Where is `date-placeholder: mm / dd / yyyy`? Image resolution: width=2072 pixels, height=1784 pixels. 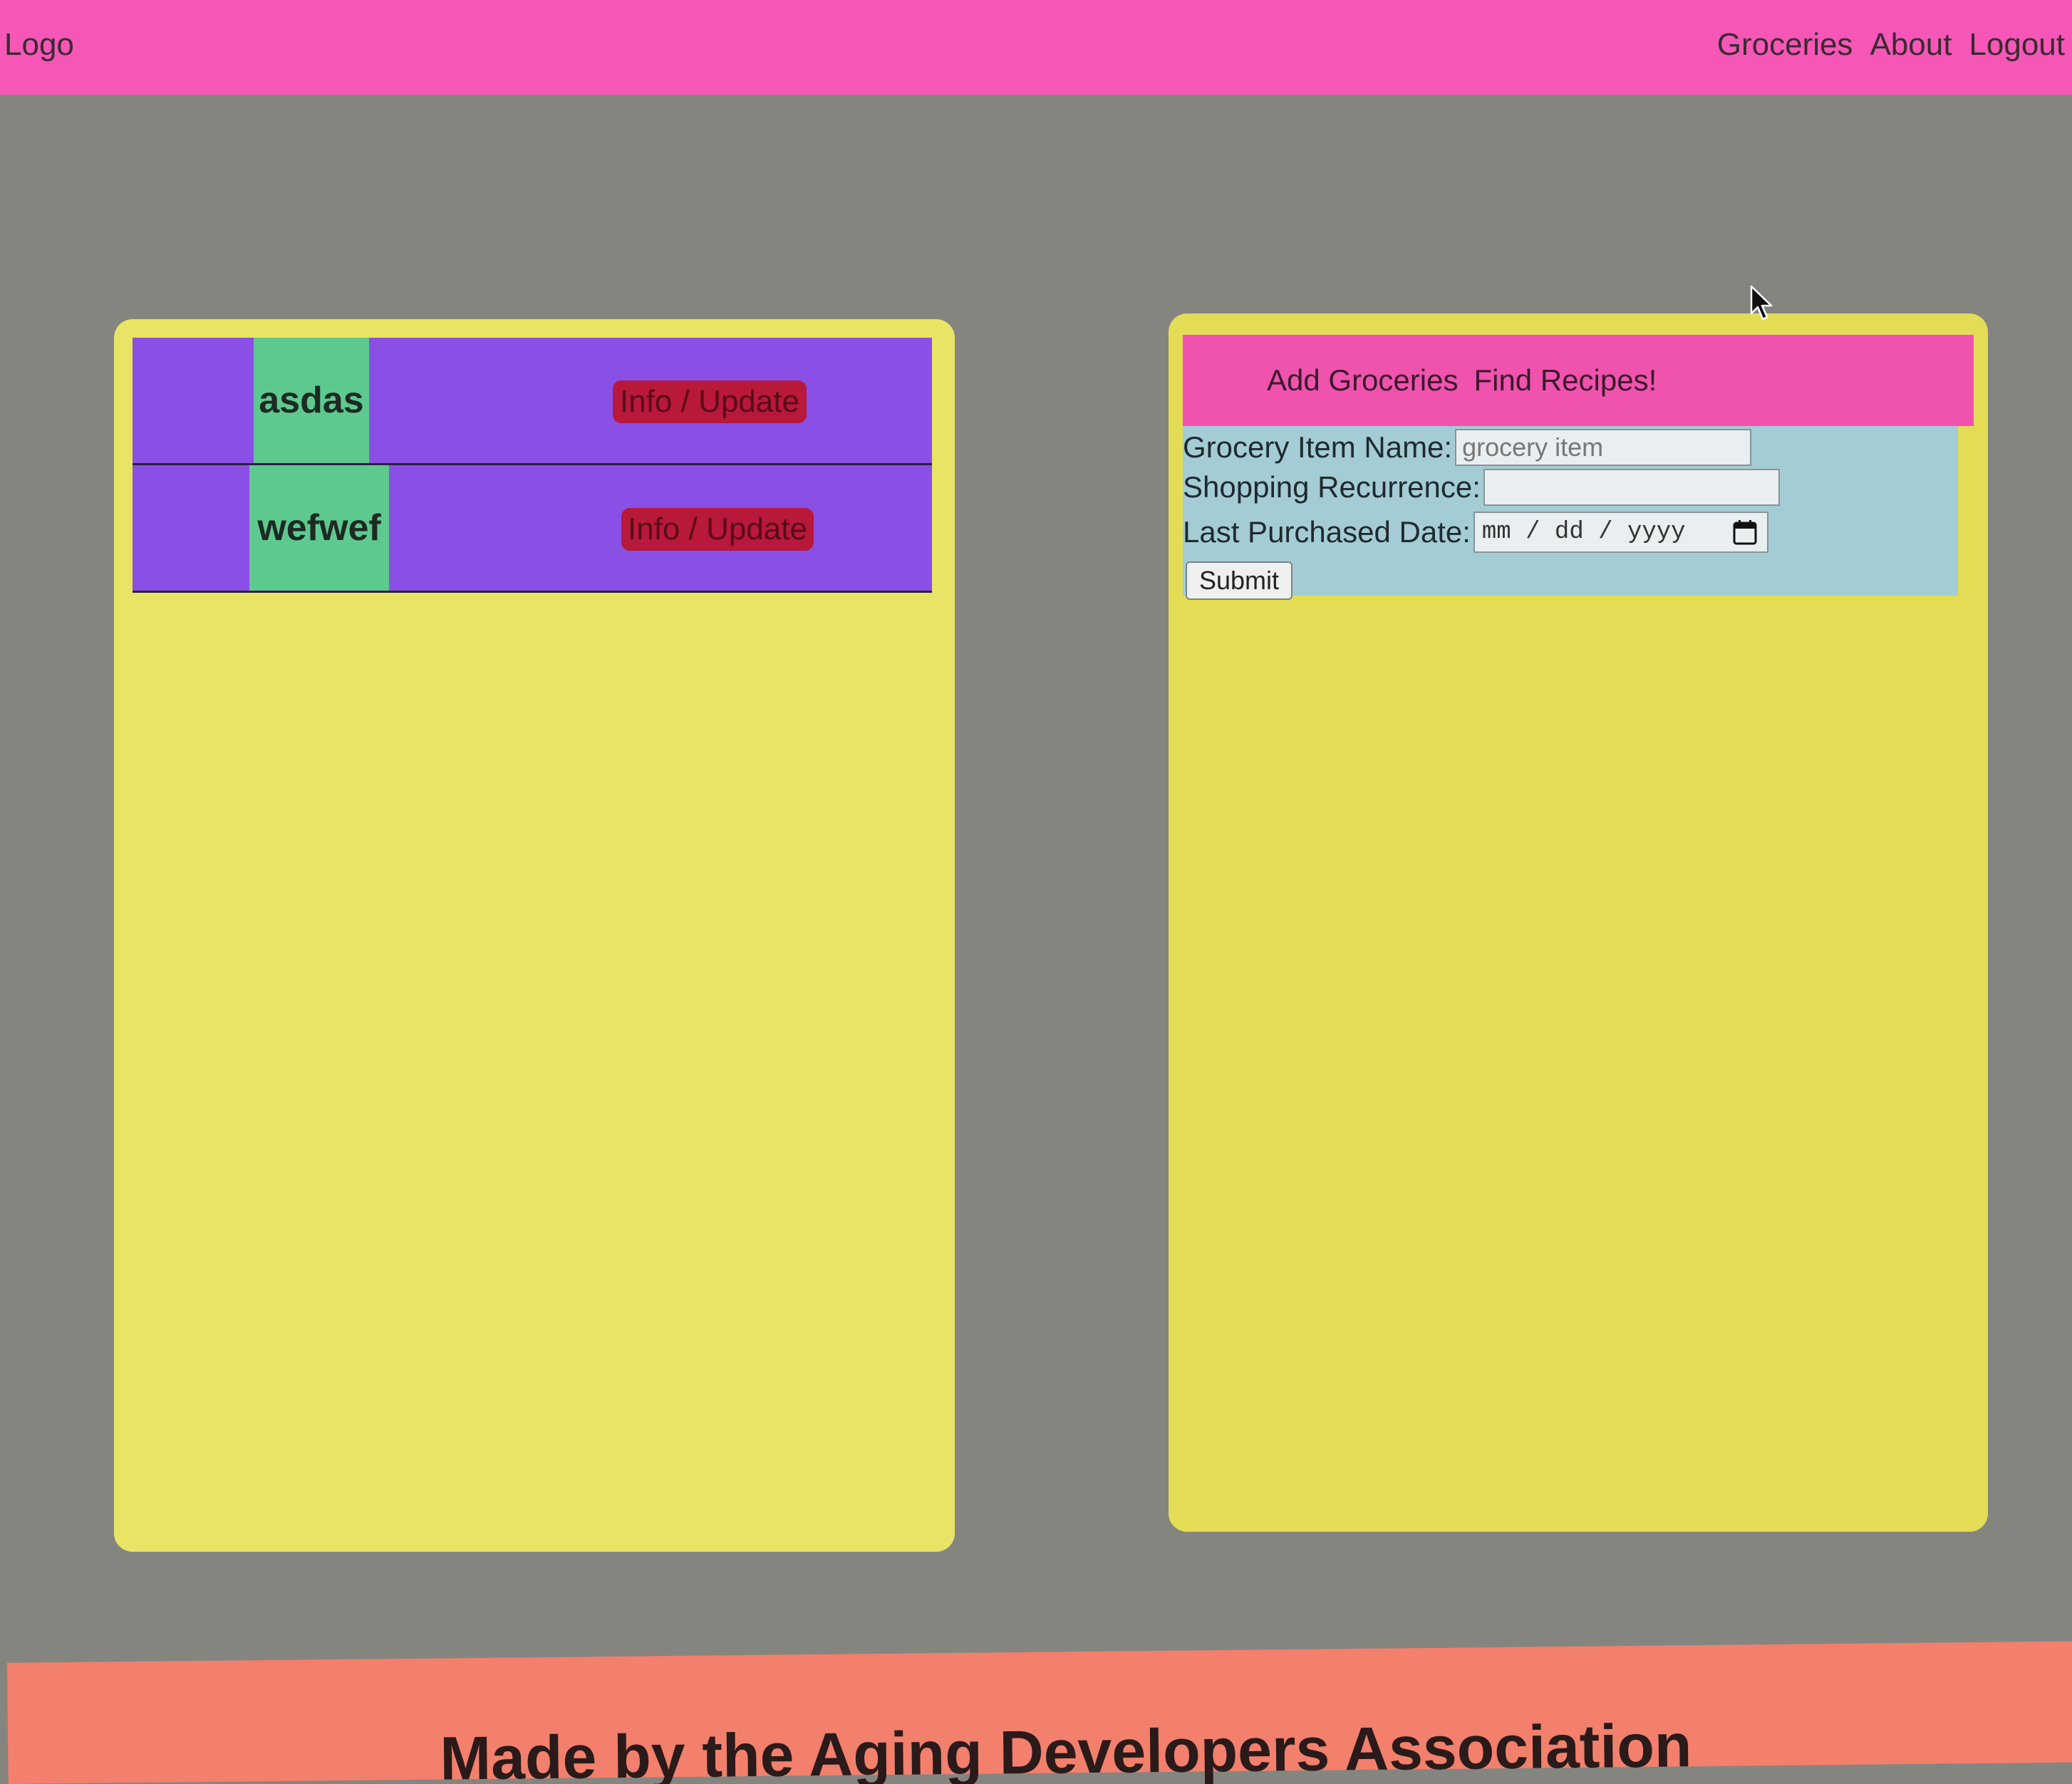
date-placeholder: mm / dd / yyyy is located at coordinates (1583, 533).